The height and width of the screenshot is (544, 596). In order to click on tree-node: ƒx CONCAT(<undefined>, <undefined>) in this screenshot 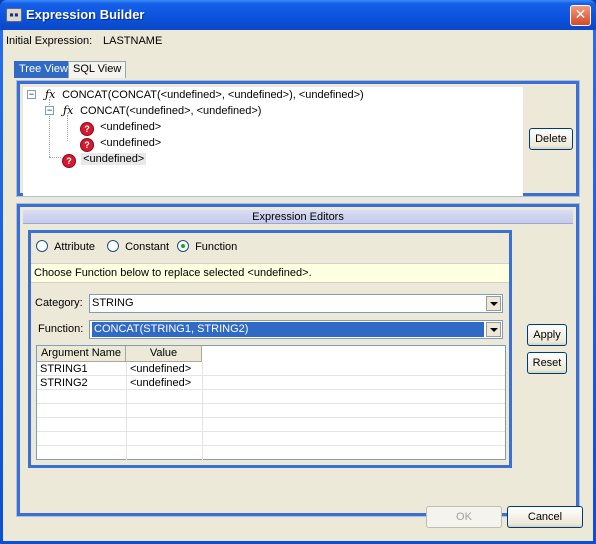, I will do `click(162, 111)`.